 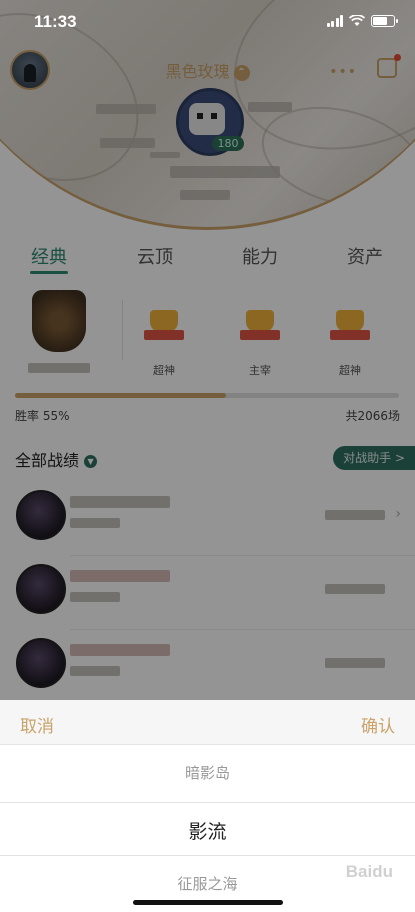 What do you see at coordinates (207, 22) in the screenshot?
I see `status-bar: 11:33` at bounding box center [207, 22].